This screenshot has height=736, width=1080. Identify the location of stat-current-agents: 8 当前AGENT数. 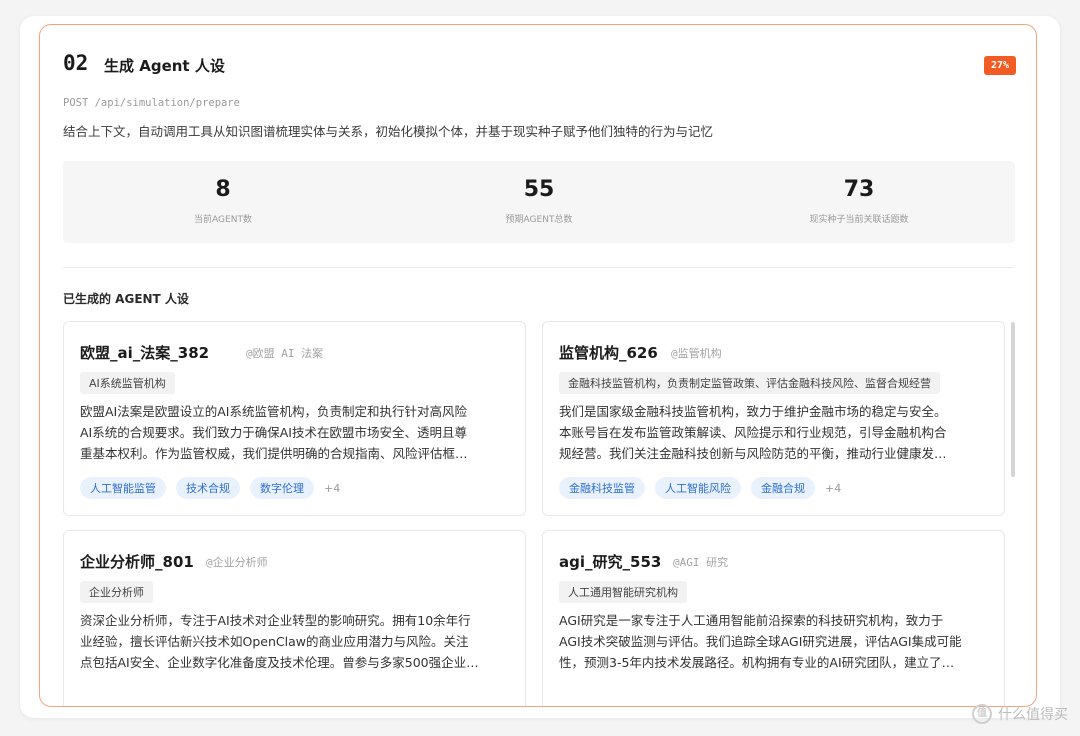
(223, 202).